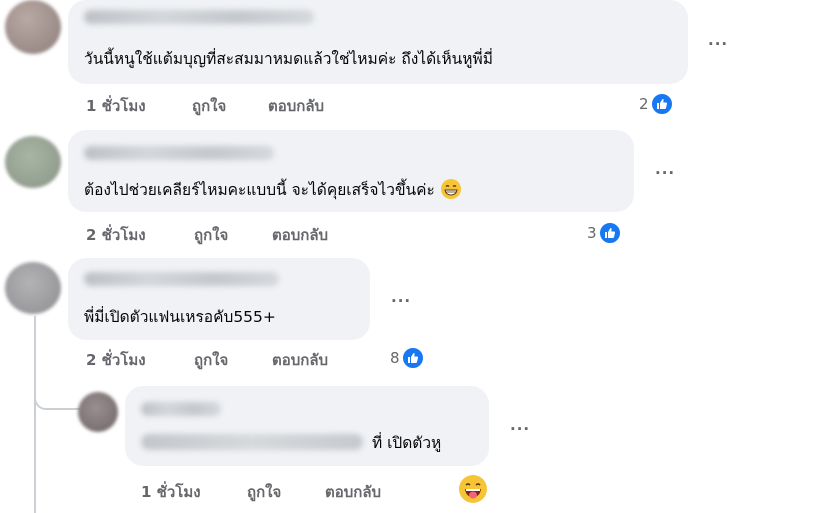 The image size is (820, 513). I want to click on reply-bubble: ที่ เปิดตัวหู, so click(307, 426).